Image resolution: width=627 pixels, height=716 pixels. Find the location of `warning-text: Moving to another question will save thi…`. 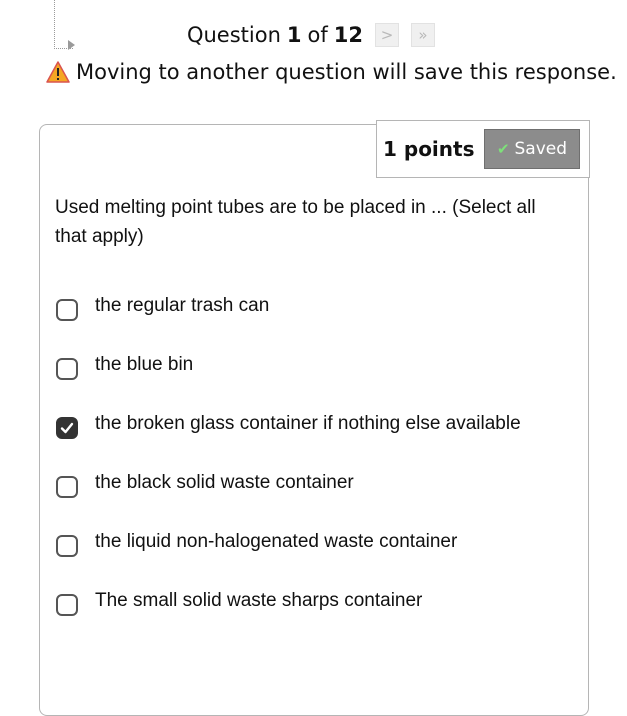

warning-text: Moving to another question will save thi… is located at coordinates (346, 72).